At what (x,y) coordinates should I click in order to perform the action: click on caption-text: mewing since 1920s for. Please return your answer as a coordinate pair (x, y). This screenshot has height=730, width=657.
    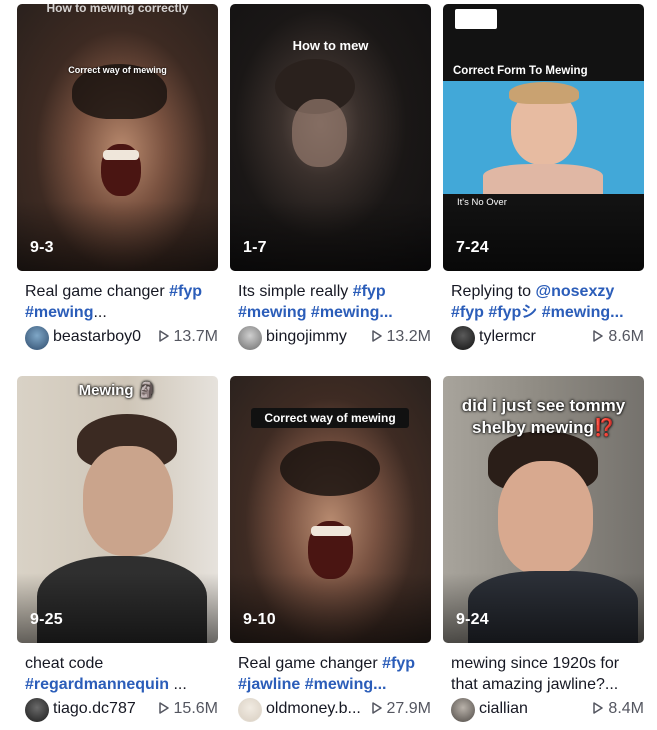
    Looking at the image, I should click on (535, 663).